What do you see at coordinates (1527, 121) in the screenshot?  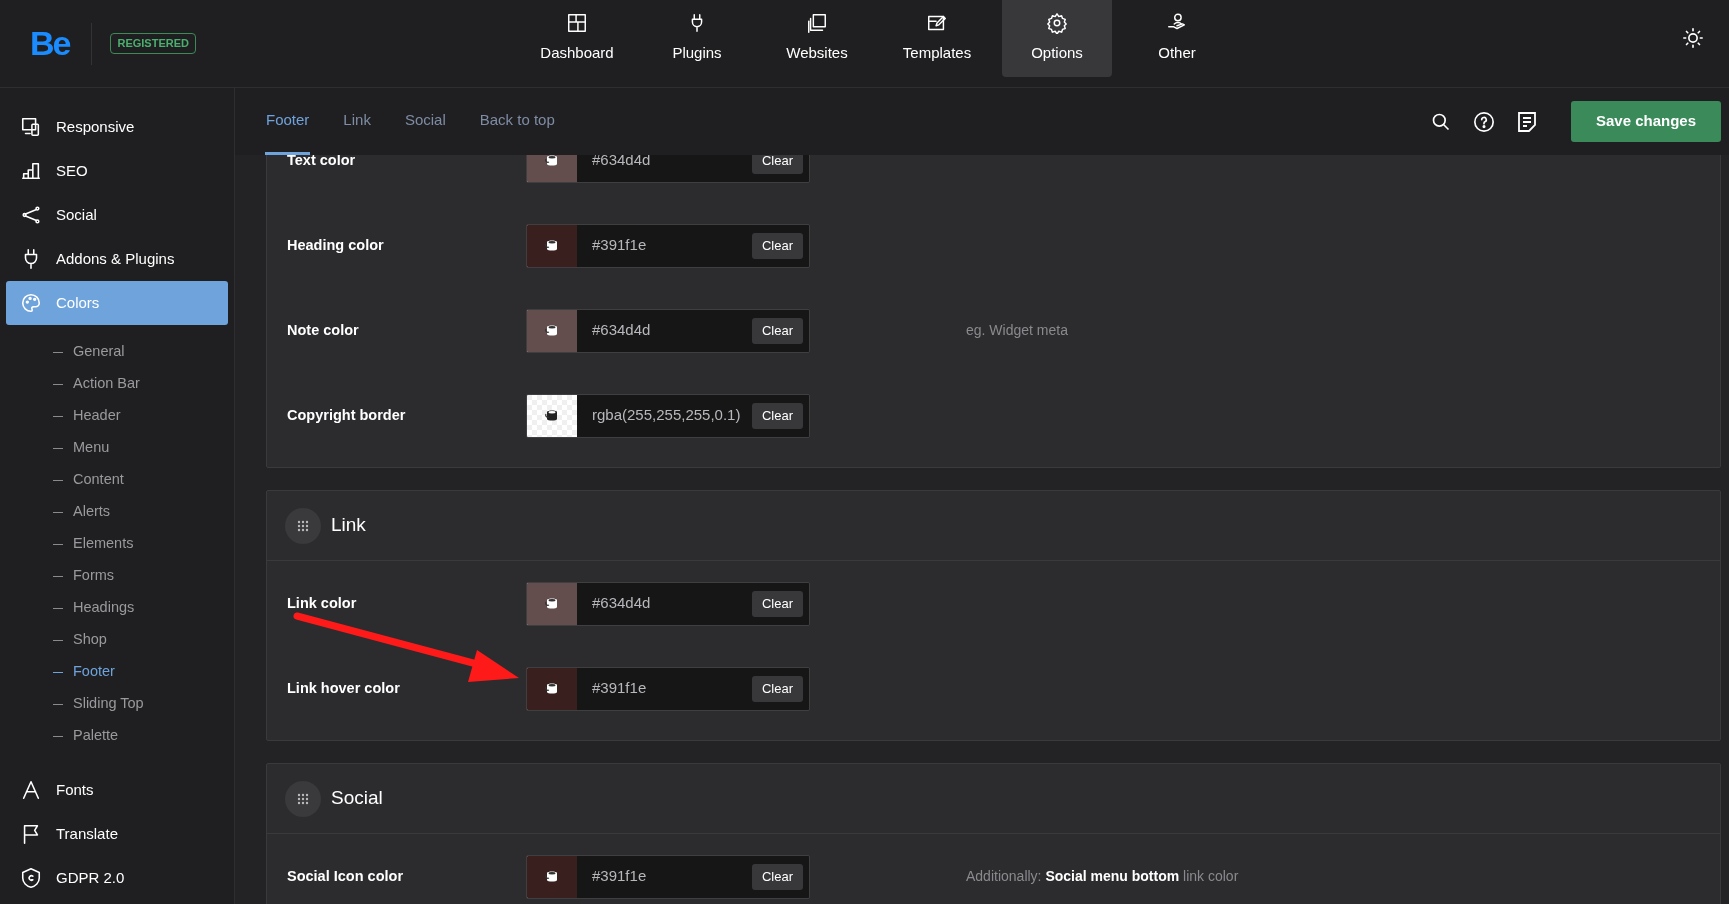 I see `notes-icon` at bounding box center [1527, 121].